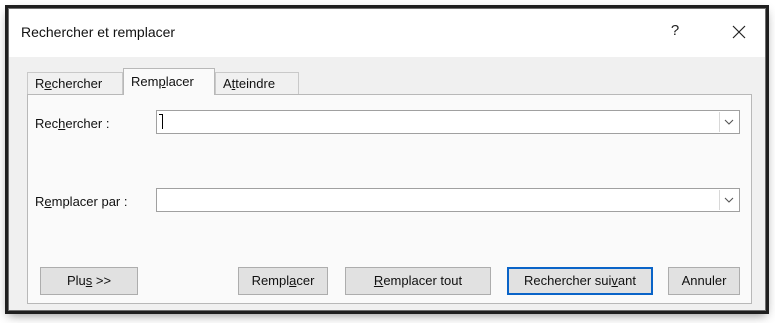 This screenshot has width=775, height=323. Describe the element at coordinates (626, 280) in the screenshot. I see `button-label-part: ant` at that location.